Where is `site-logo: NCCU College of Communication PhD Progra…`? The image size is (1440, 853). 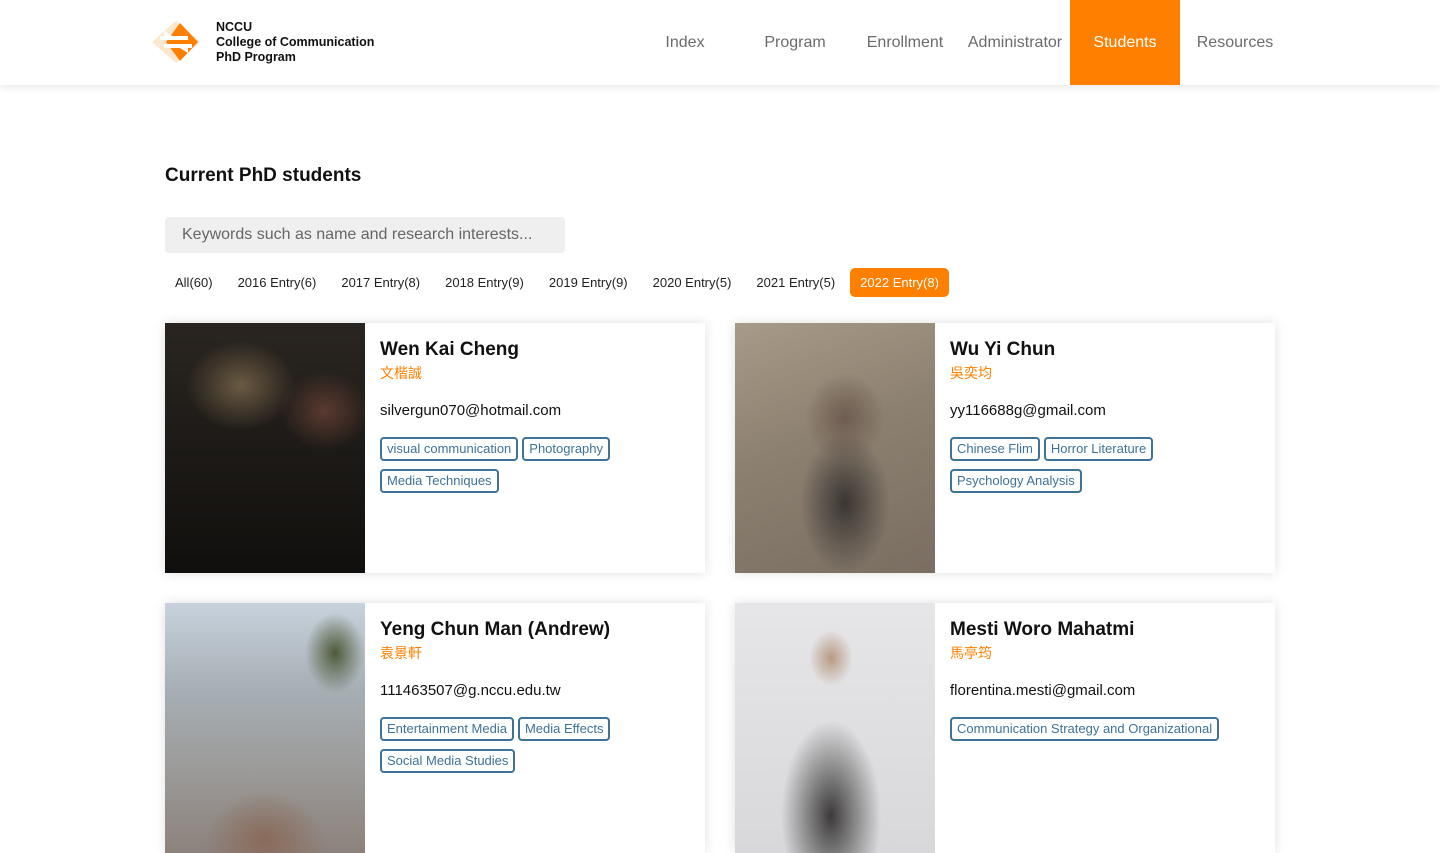 site-logo: NCCU College of Communication PhD Progra… is located at coordinates (262, 42).